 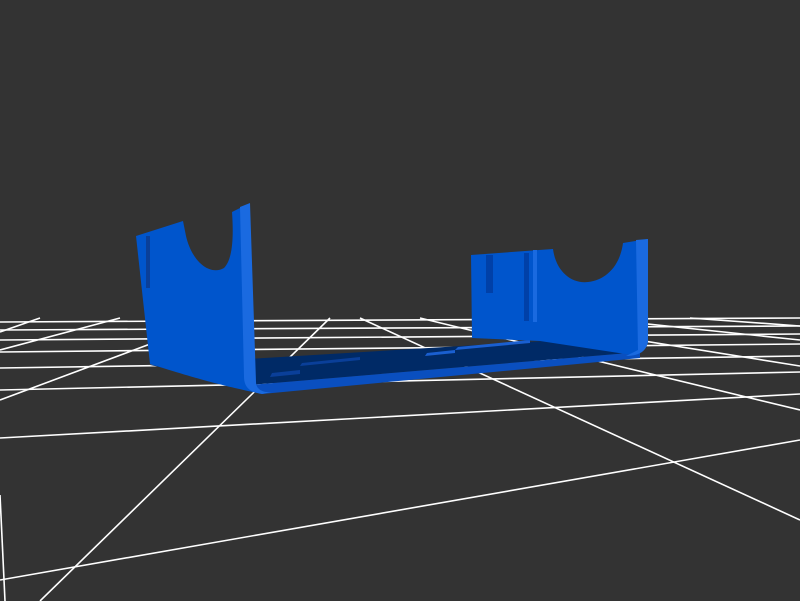 I want to click on bracket-left-notch, so click(x=148, y=262).